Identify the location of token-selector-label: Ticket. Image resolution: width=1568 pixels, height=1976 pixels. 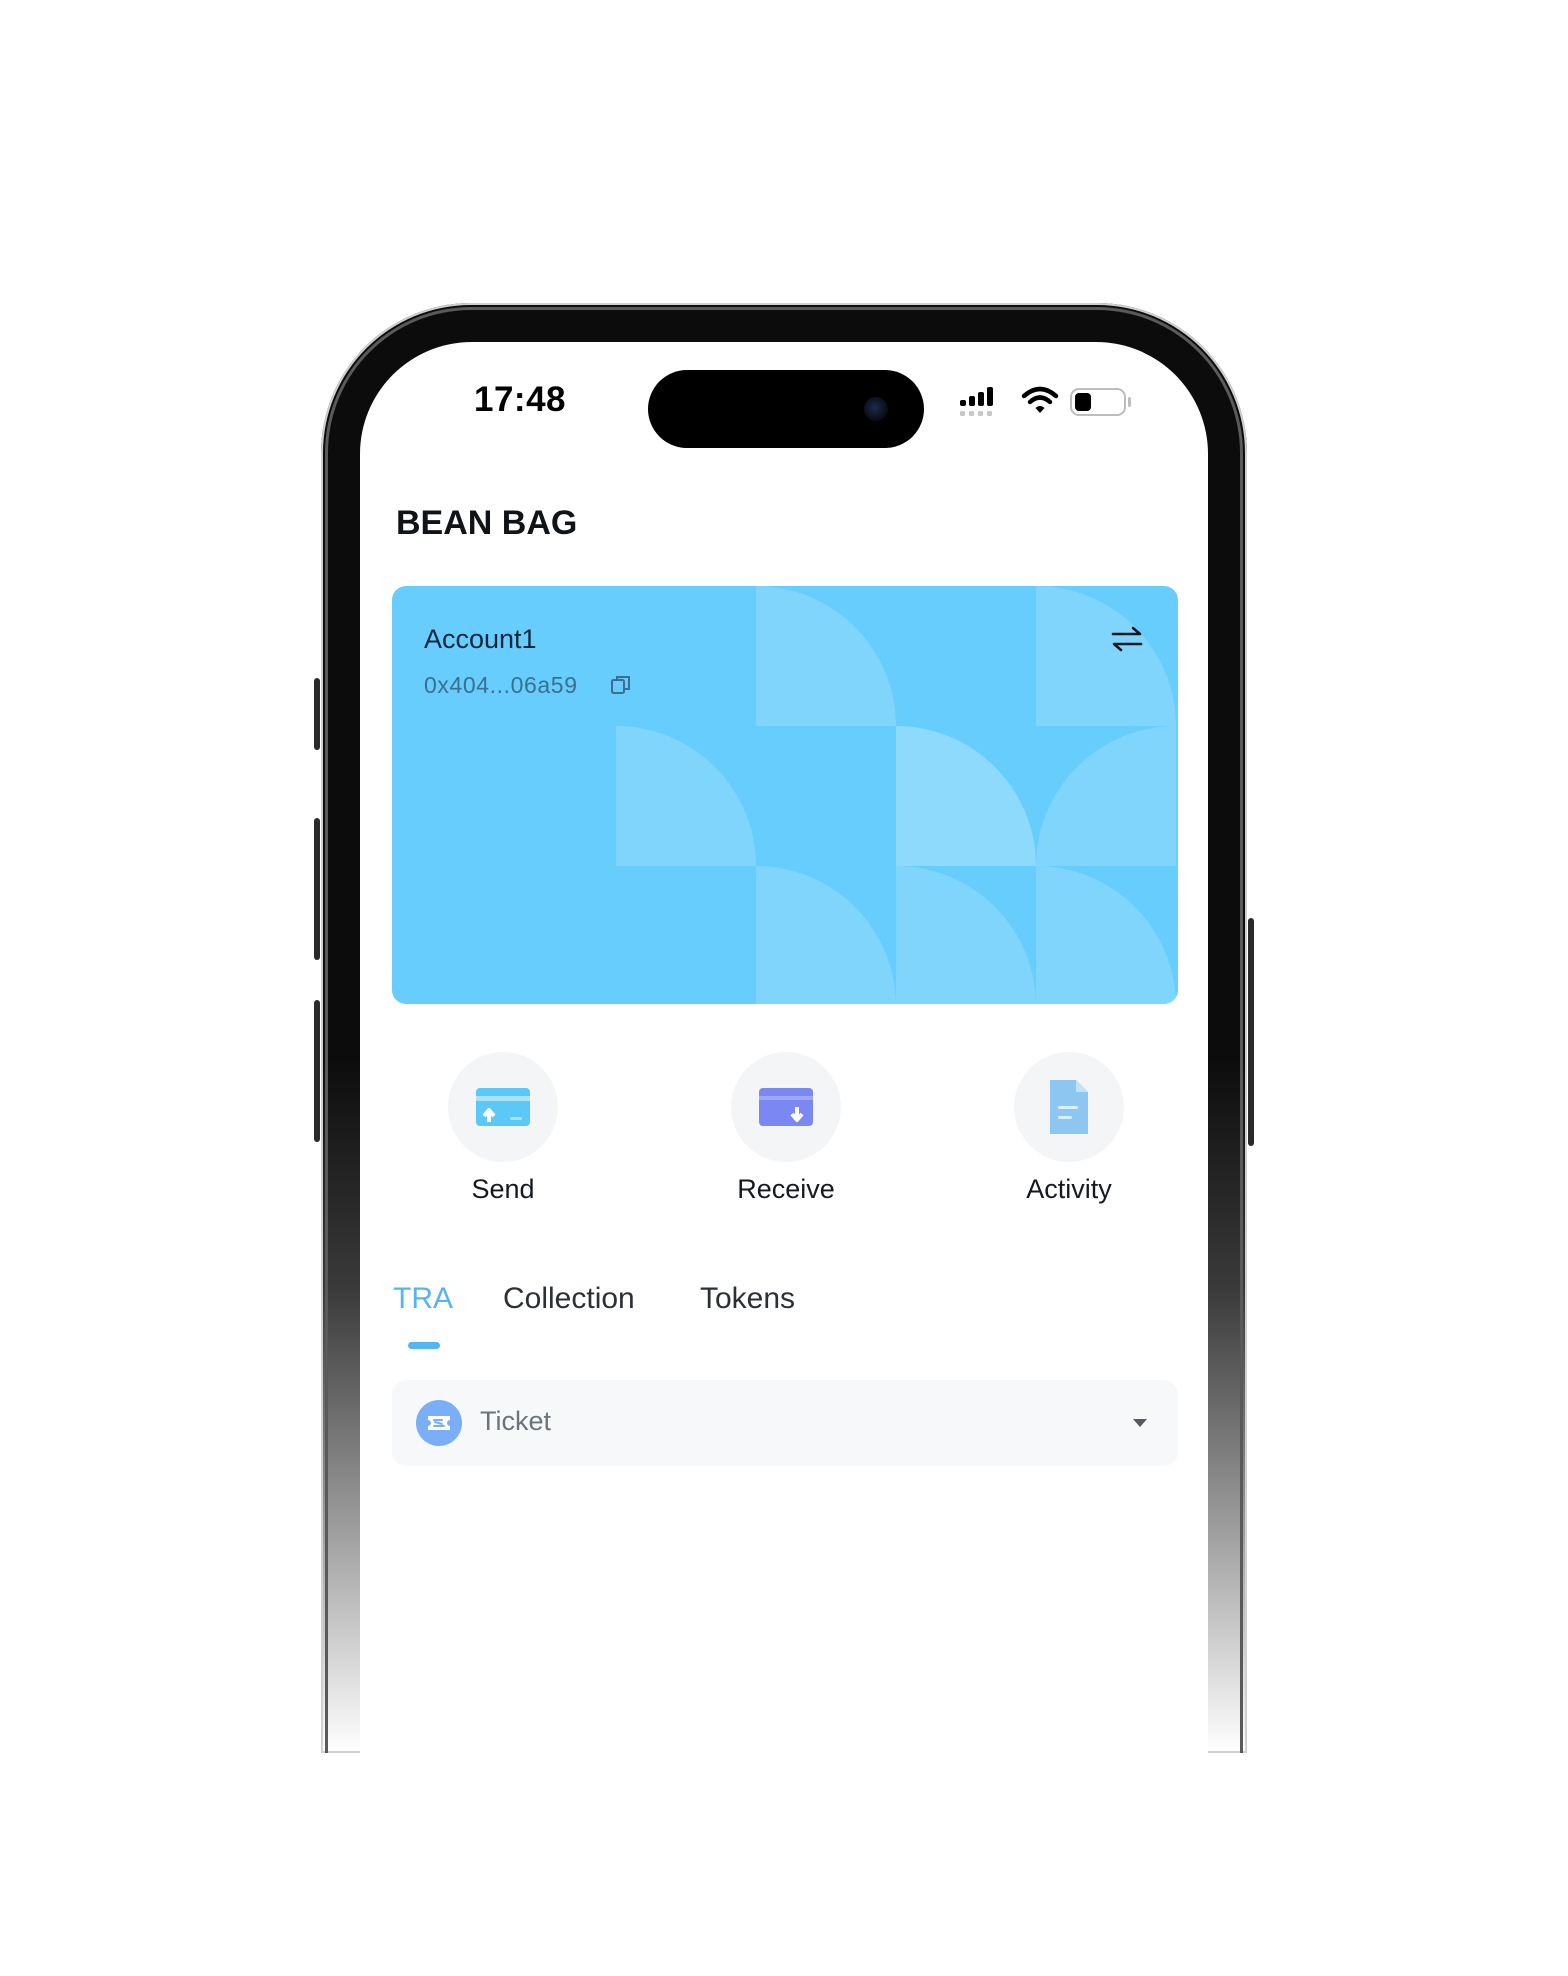
(516, 1421).